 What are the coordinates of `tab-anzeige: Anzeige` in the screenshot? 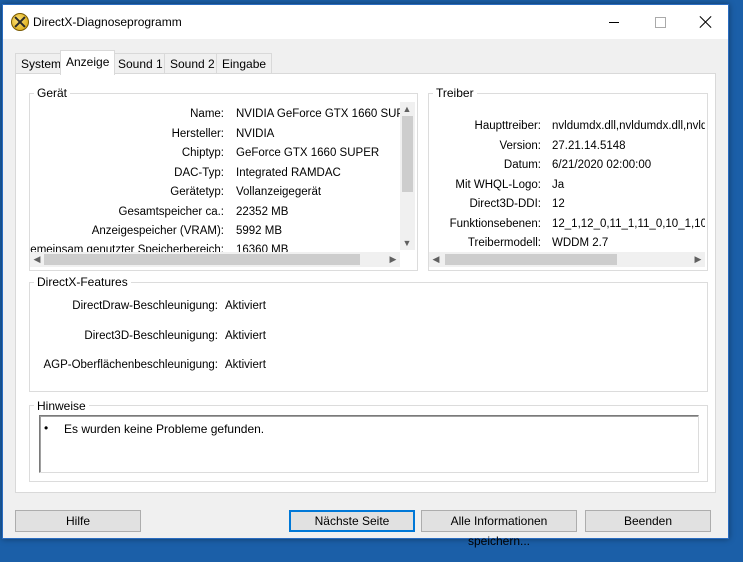 It's located at (88, 62).